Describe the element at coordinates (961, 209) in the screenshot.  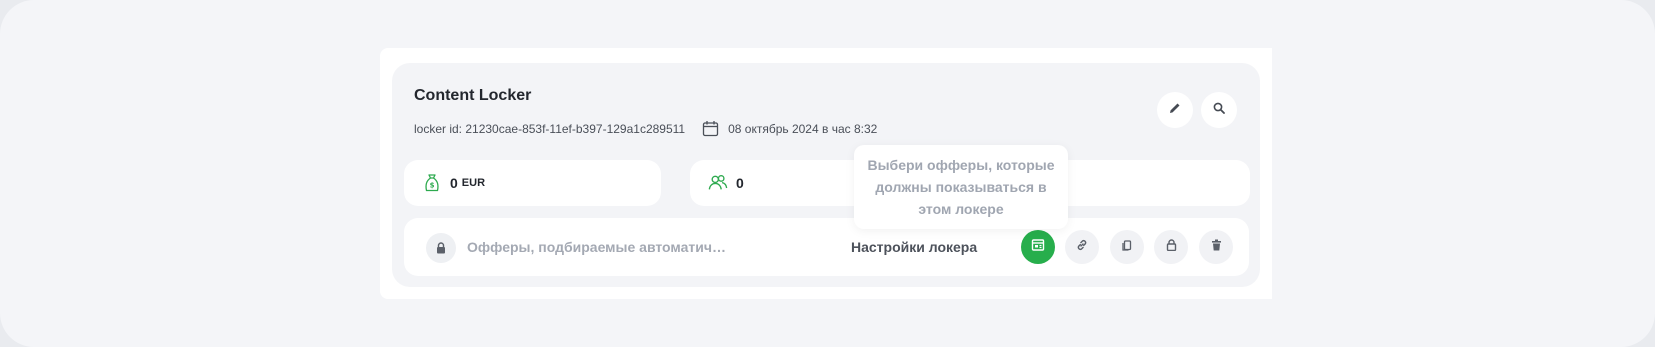
I see `tooltip-line-3: этом локере` at that location.